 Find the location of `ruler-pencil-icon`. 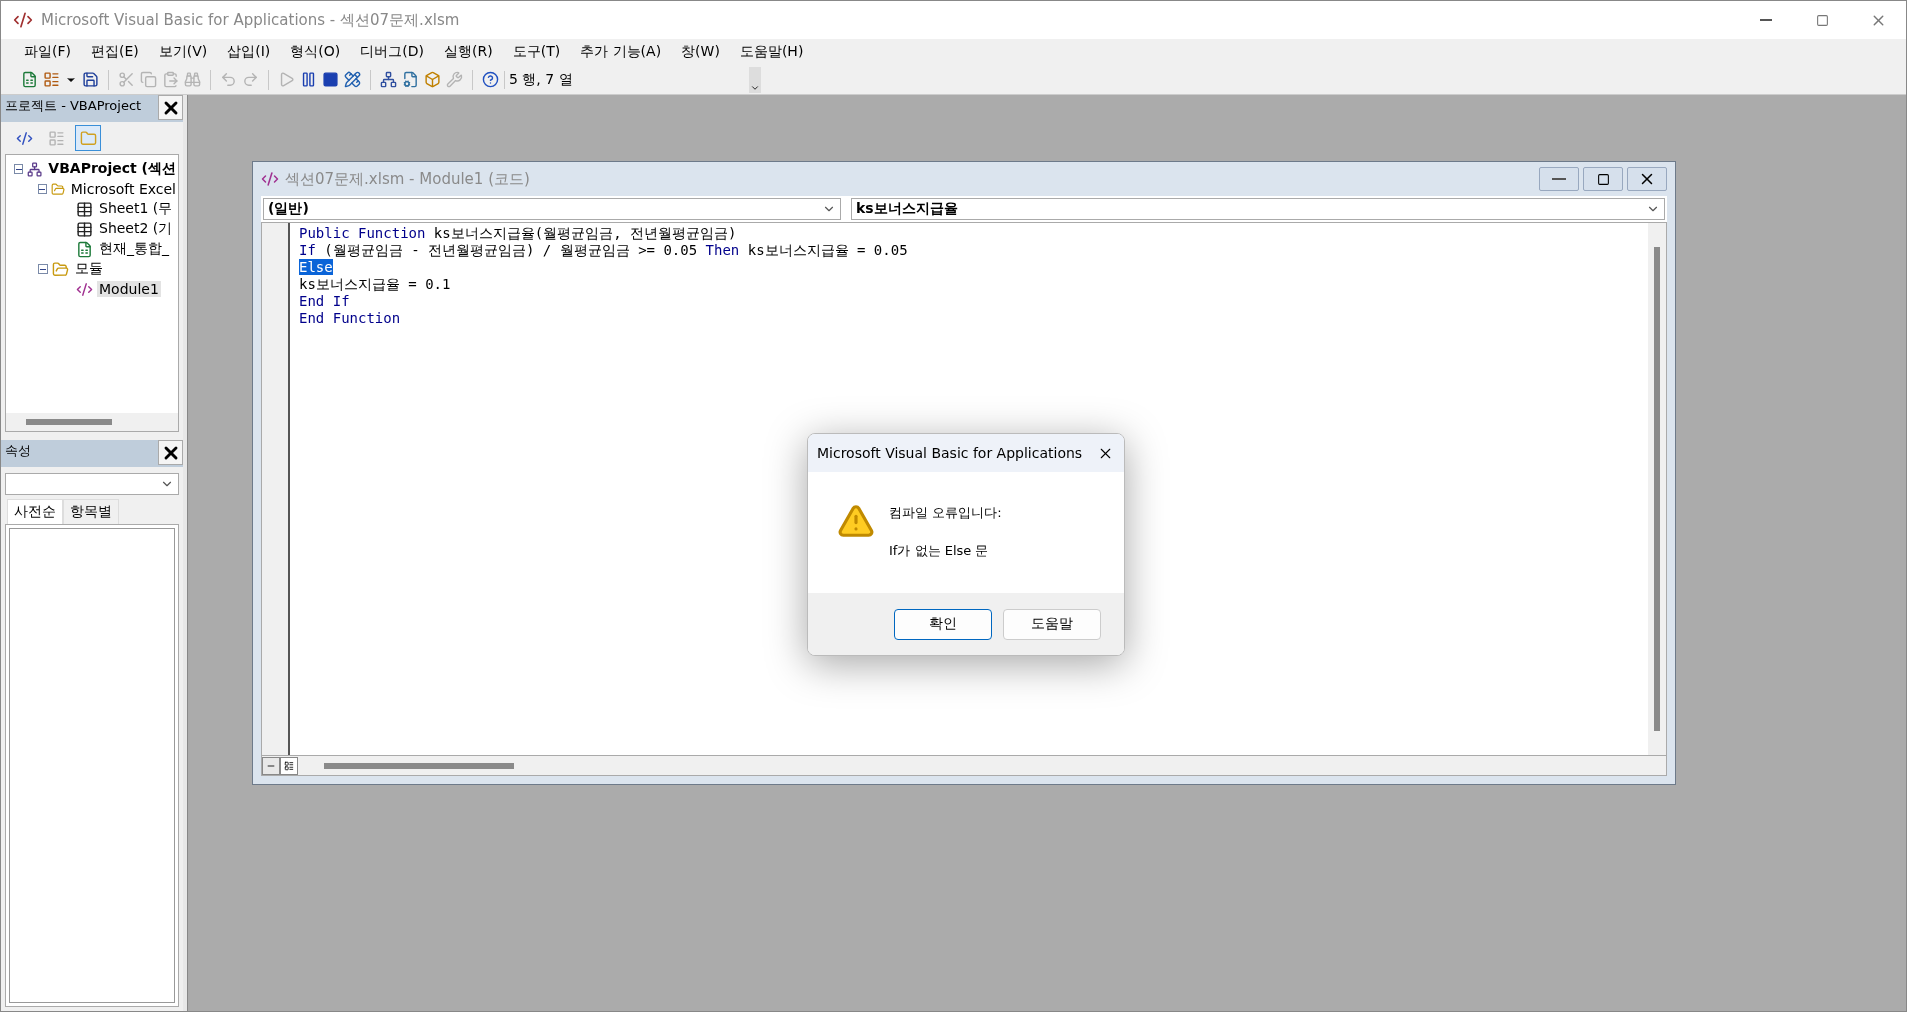

ruler-pencil-icon is located at coordinates (352, 79).